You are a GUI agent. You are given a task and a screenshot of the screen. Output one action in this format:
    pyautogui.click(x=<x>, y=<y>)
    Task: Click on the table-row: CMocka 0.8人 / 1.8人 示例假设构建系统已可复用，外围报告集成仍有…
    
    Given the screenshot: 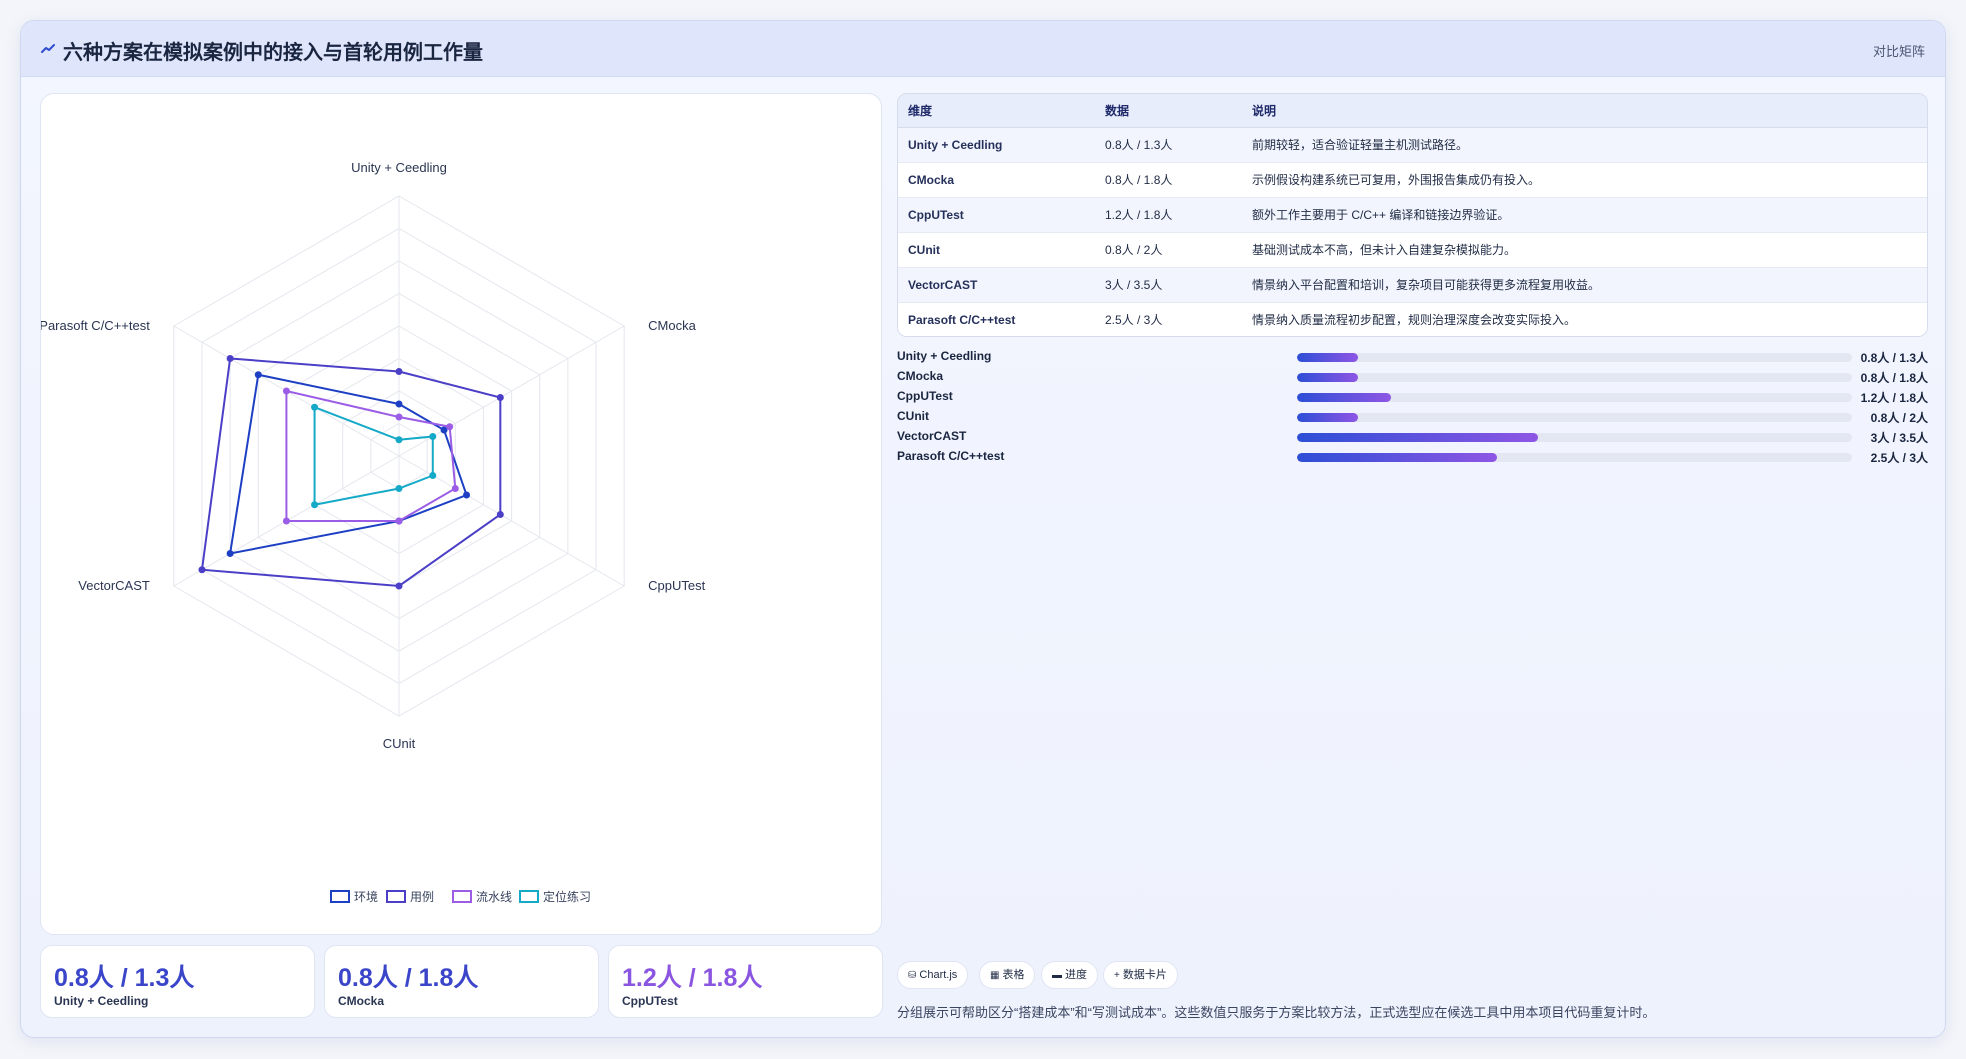 What is the action you would take?
    pyautogui.click(x=1412, y=180)
    